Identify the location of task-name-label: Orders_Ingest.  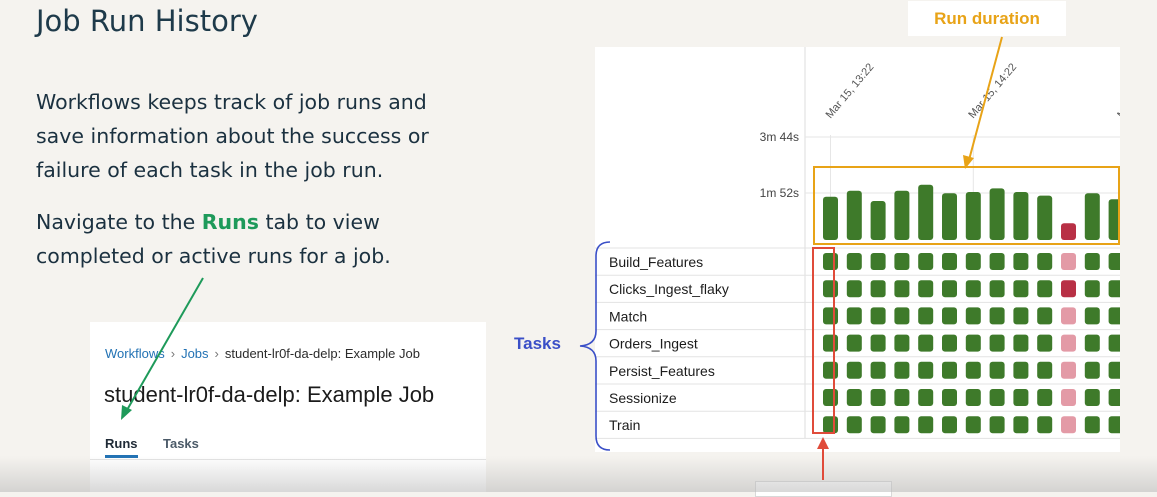
(653, 344).